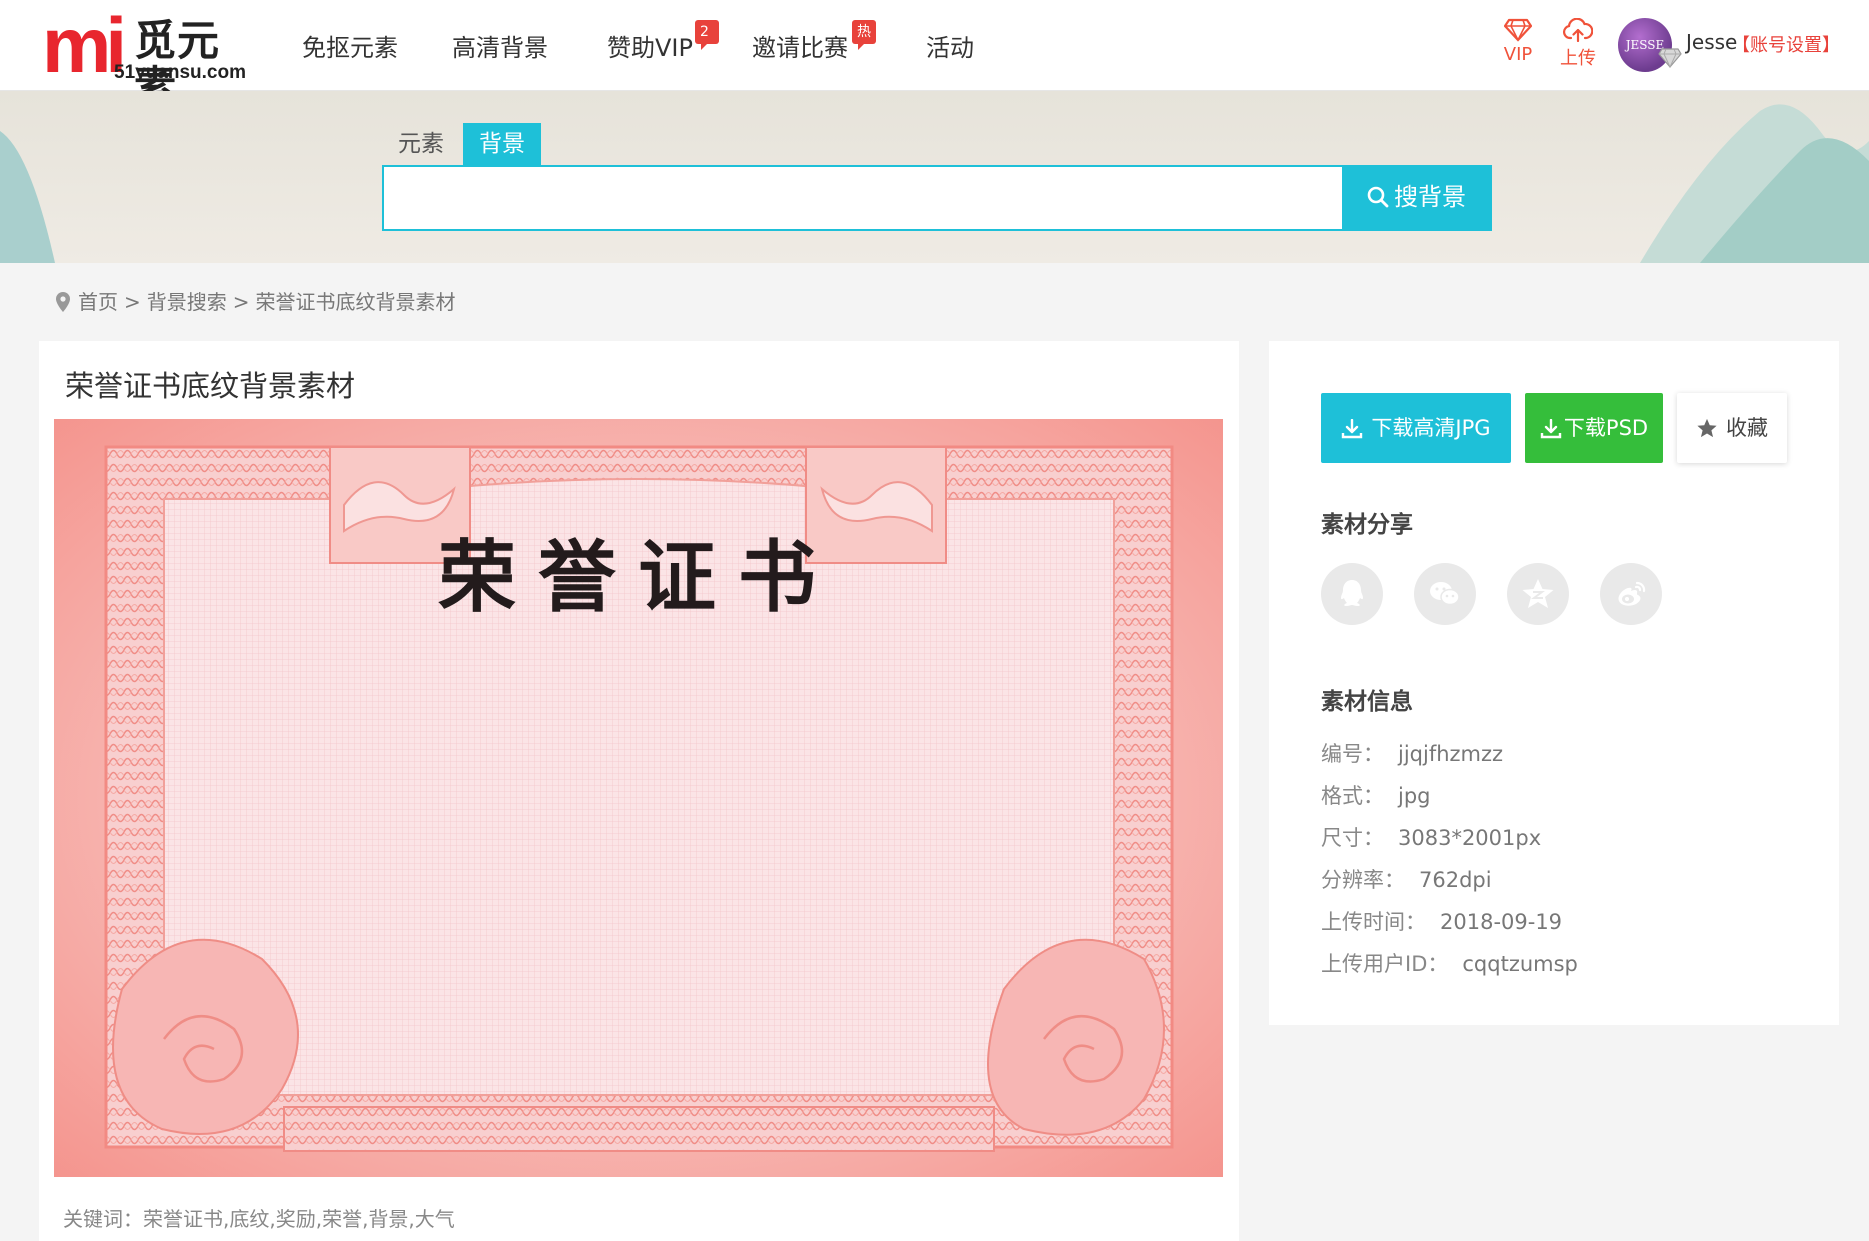  I want to click on weibo-icon, so click(1632, 593).